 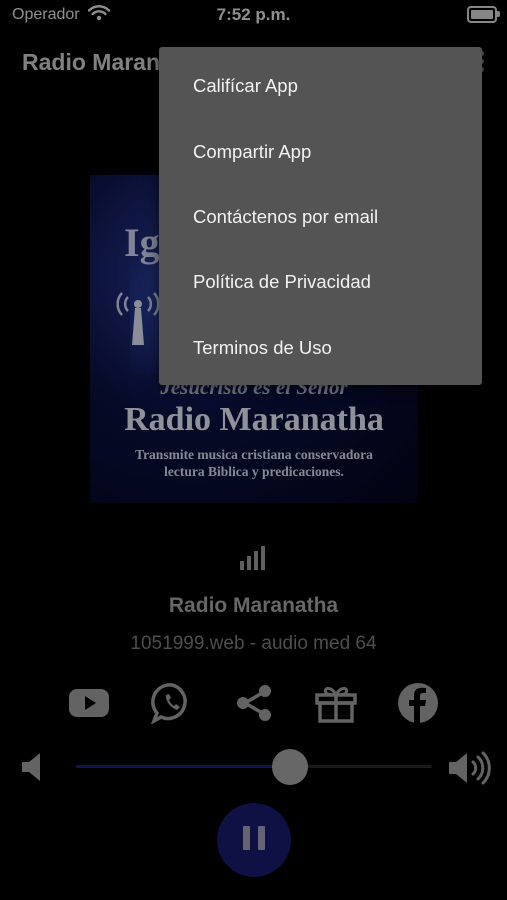 I want to click on share-button, so click(x=254, y=703).